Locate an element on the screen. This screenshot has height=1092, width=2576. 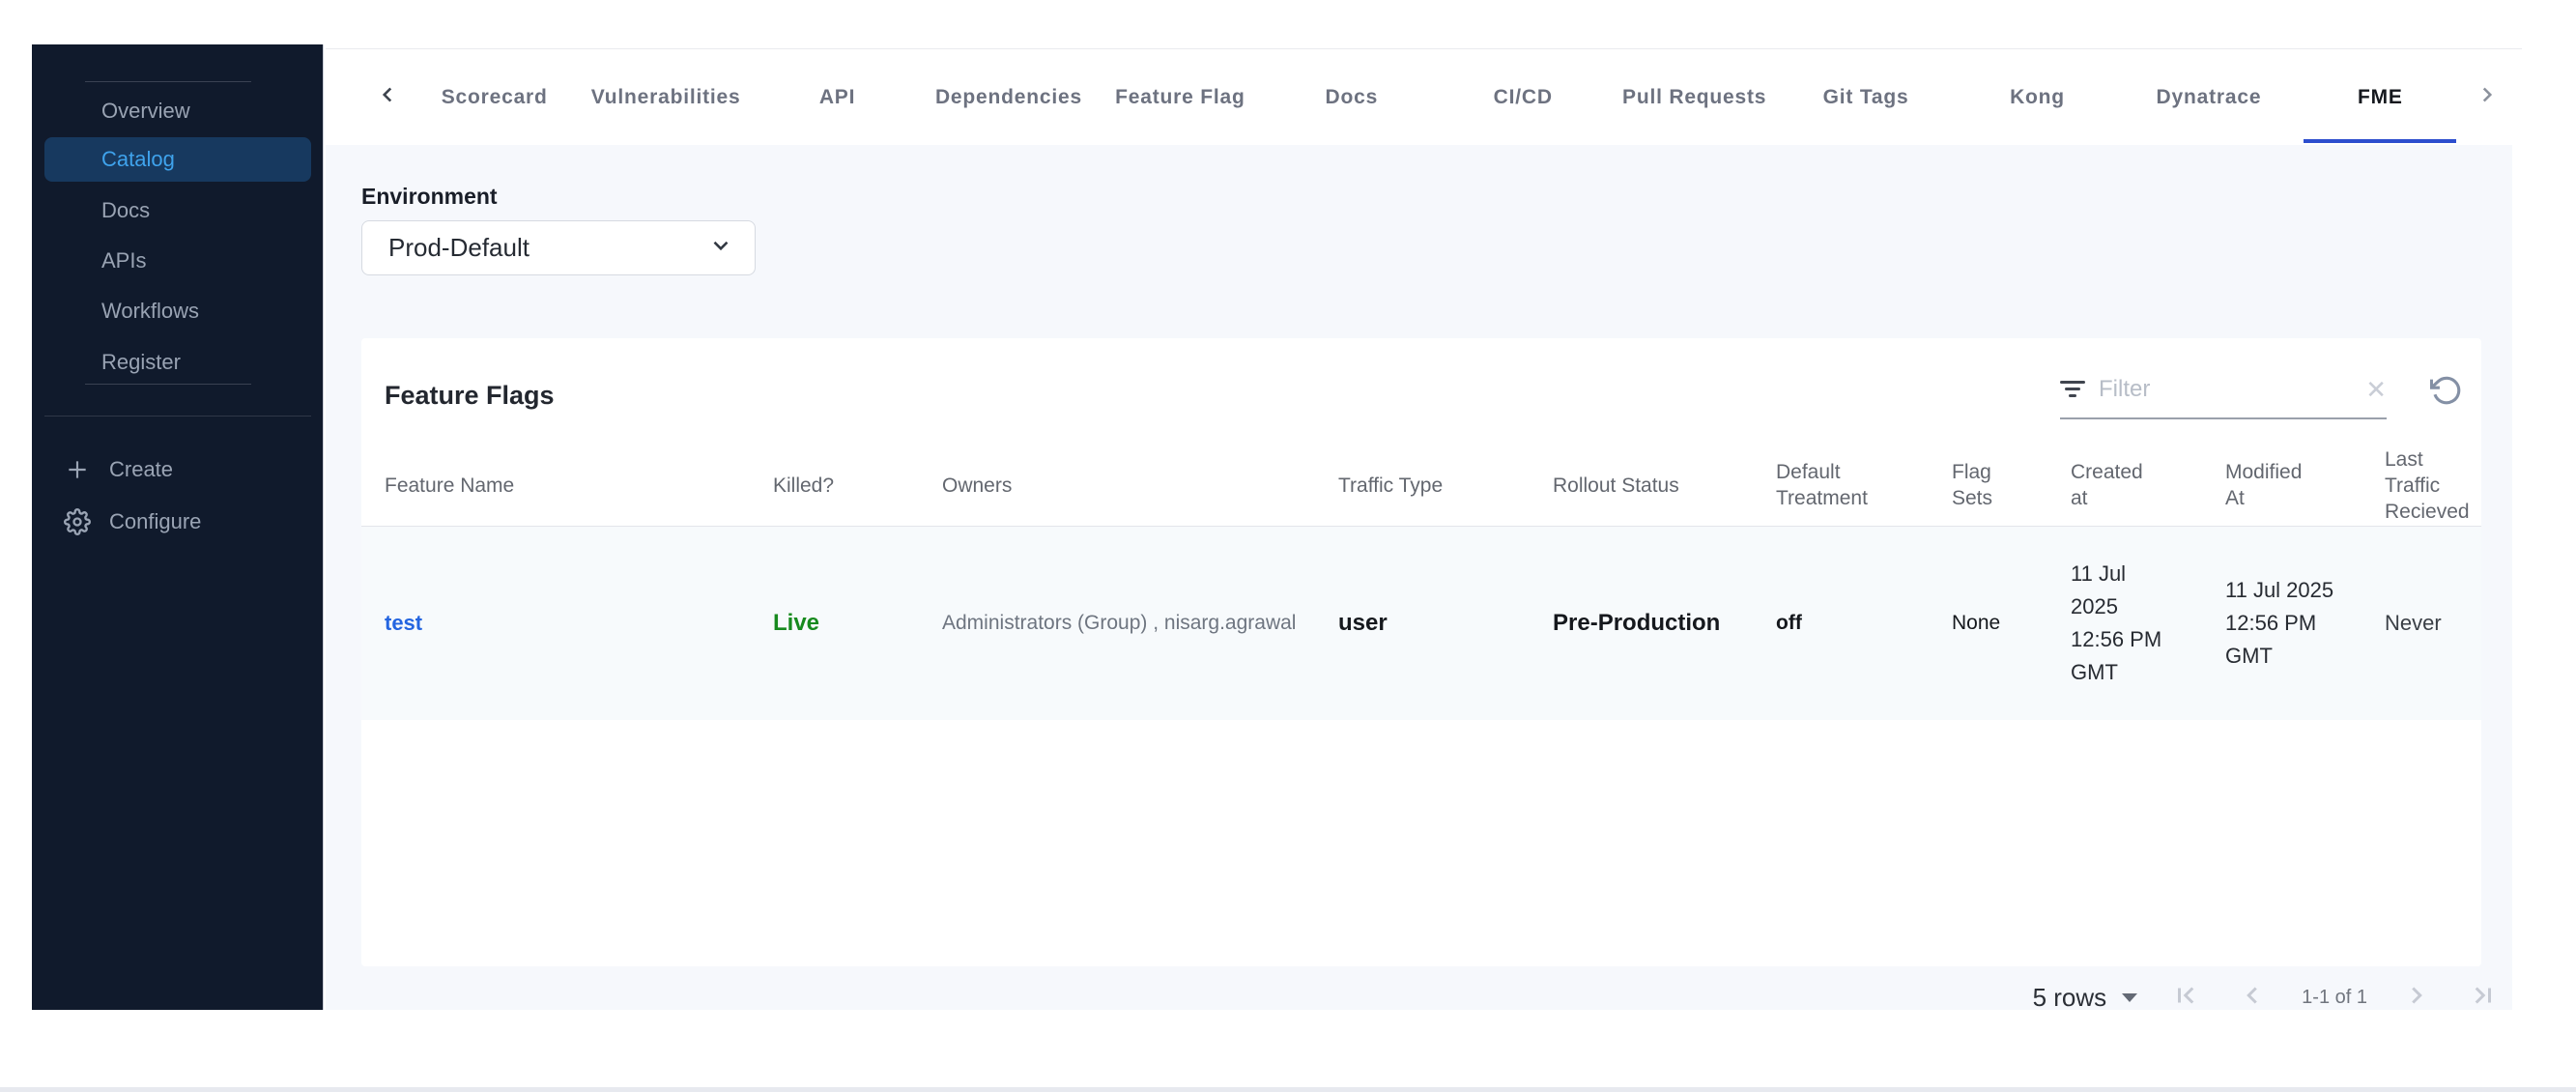
cell-rollout-status: Pre-Production is located at coordinates (1637, 623).